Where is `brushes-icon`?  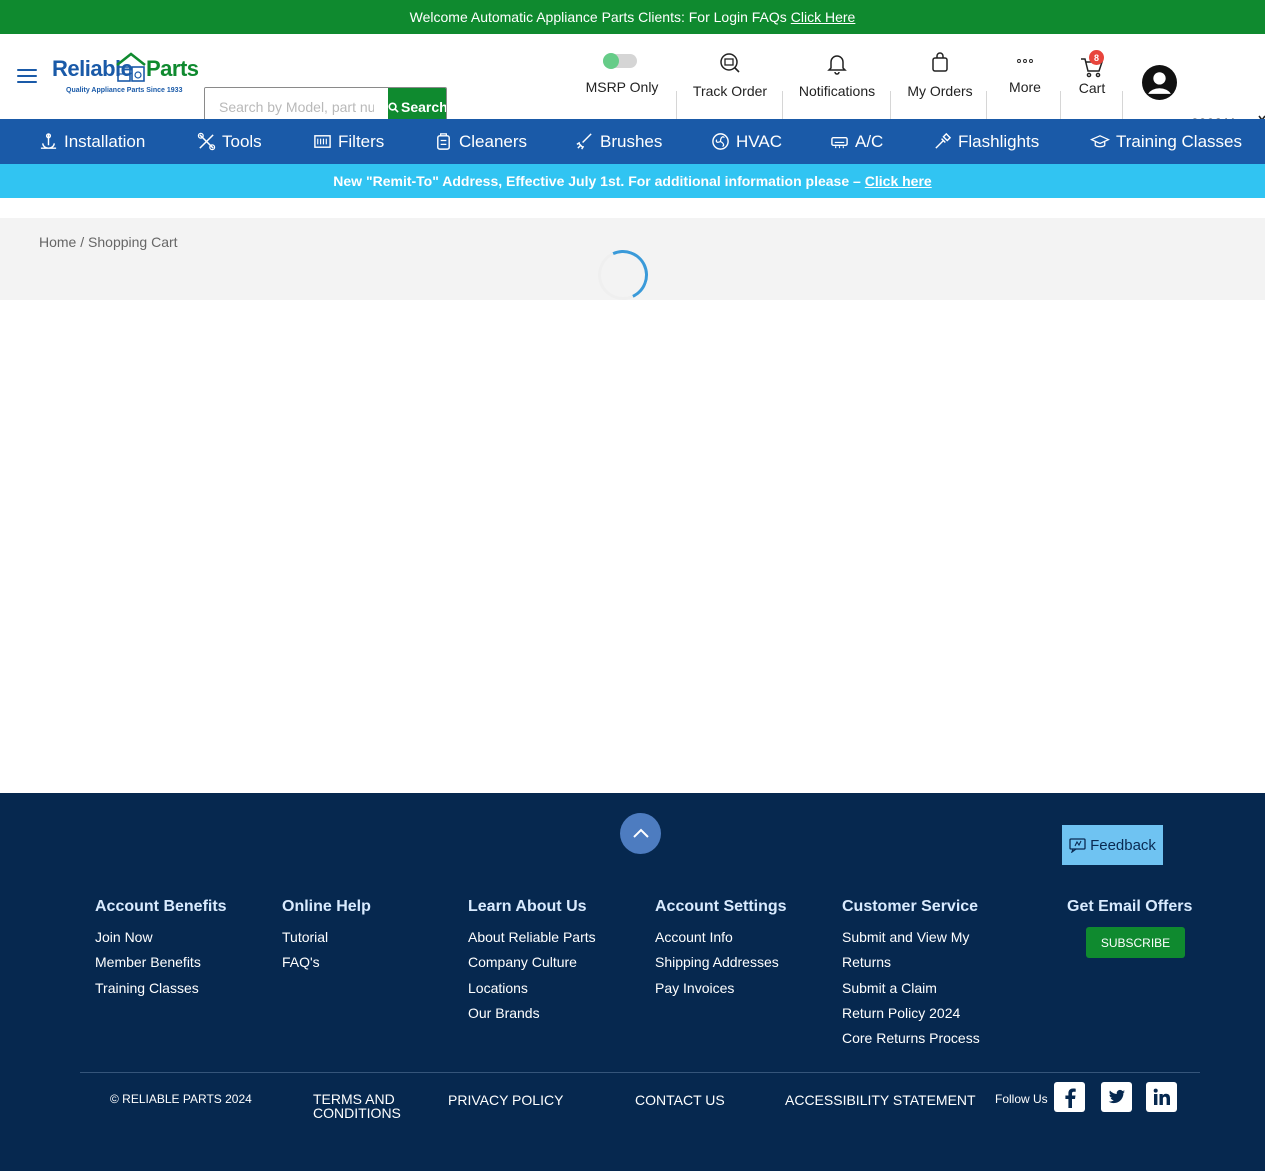
brushes-icon is located at coordinates (584, 141).